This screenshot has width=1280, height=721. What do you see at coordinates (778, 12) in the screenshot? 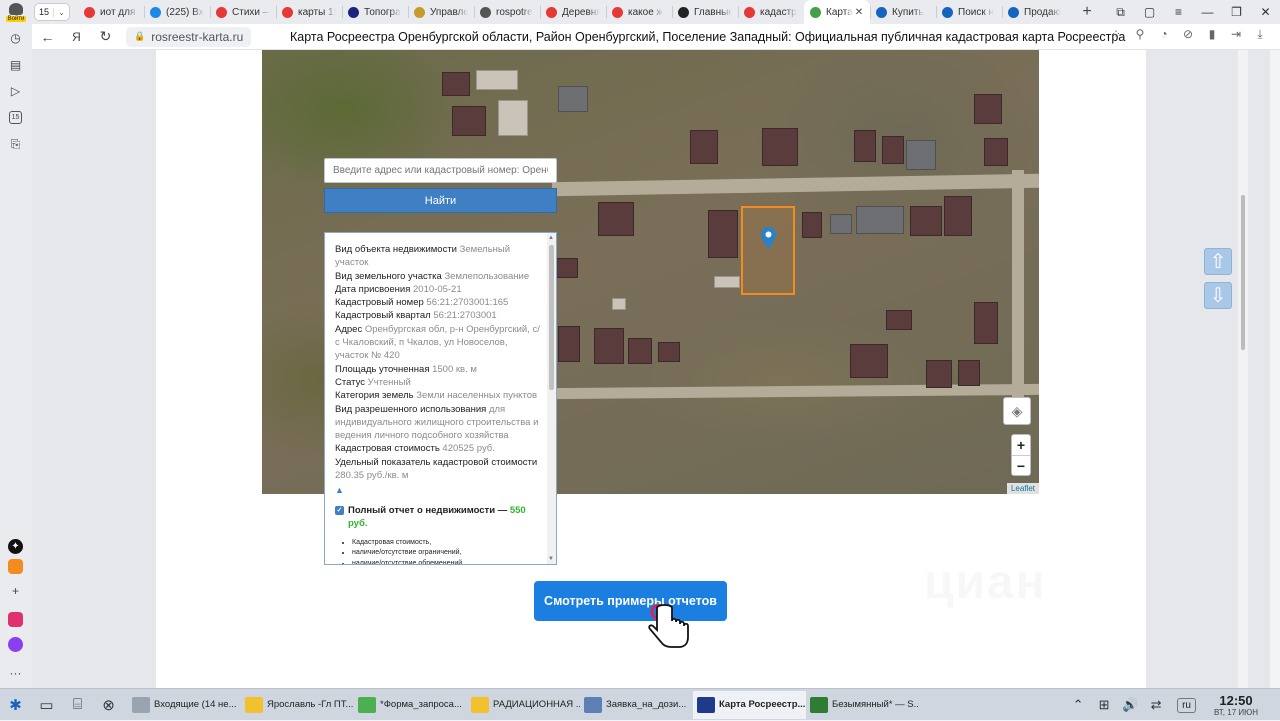
I see `tab-label: кадастр` at bounding box center [778, 12].